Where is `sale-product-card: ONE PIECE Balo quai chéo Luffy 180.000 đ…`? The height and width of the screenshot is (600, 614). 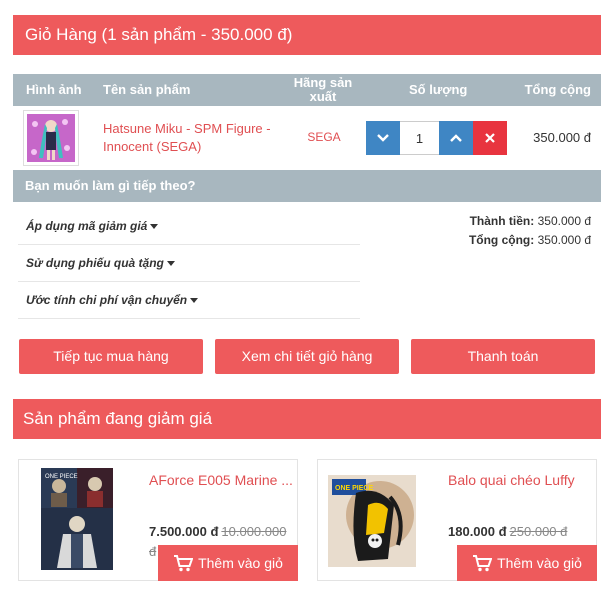
sale-product-card: ONE PIECE Balo quai chéo Luffy 180.000 đ… is located at coordinates (457, 520).